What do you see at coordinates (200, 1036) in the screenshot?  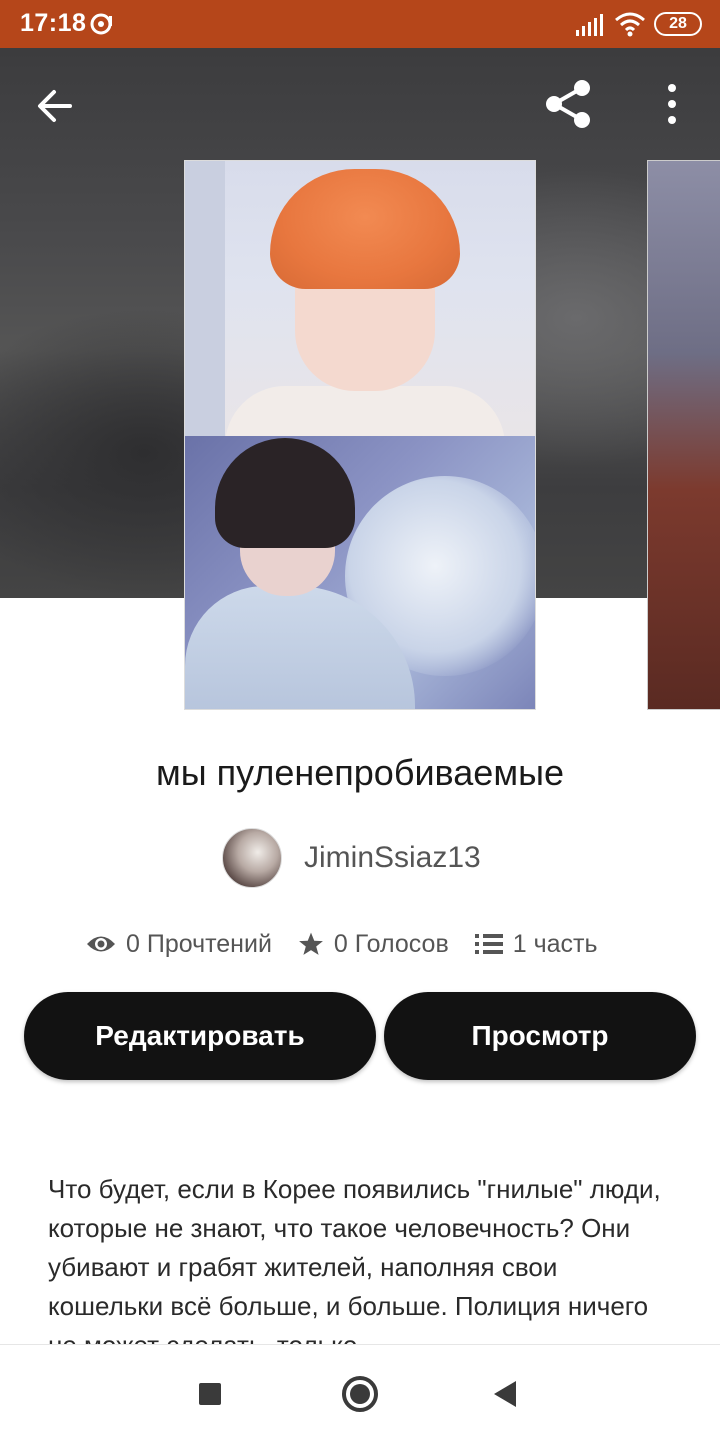 I see `edit-button: Редактировать` at bounding box center [200, 1036].